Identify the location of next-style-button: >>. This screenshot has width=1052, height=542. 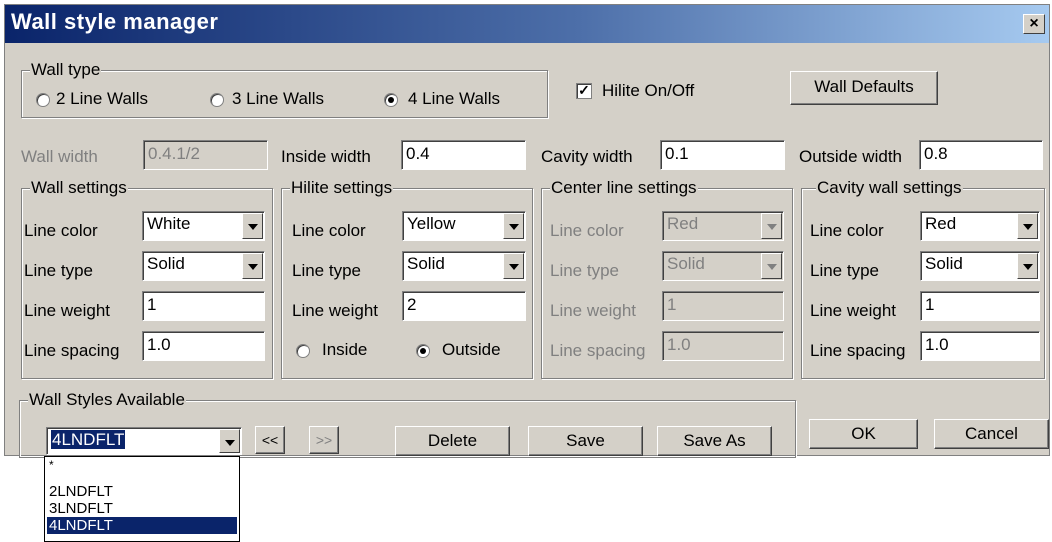
(324, 440).